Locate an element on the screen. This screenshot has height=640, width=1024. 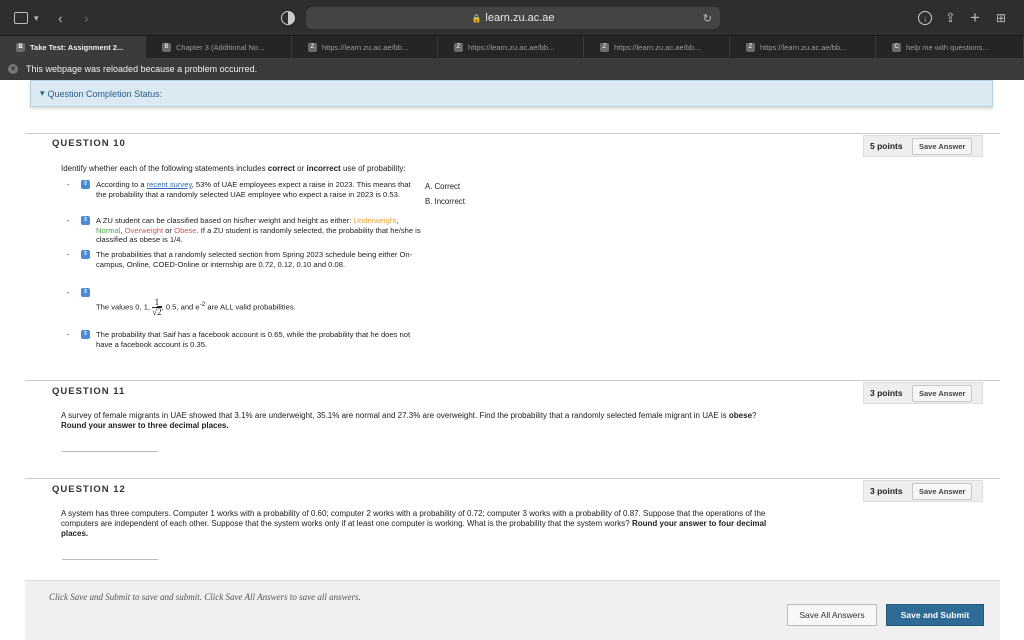
question-10-title: QUESTION 10 is located at coordinates (89, 143).